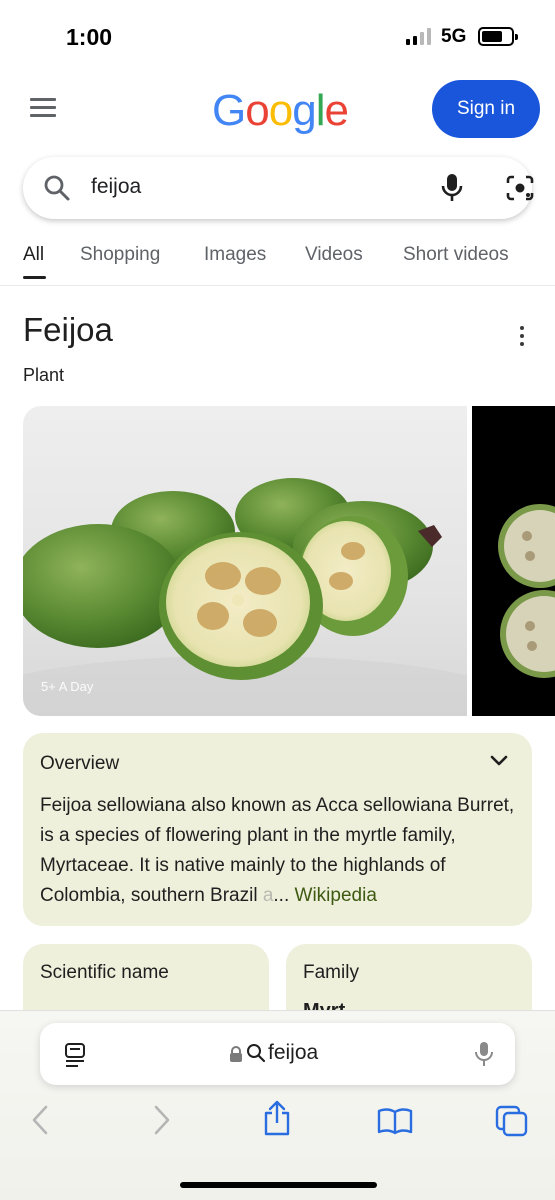 Image resolution: width=555 pixels, height=1200 pixels. Describe the element at coordinates (44, 375) in the screenshot. I see `entity-subtitle: Plant` at that location.